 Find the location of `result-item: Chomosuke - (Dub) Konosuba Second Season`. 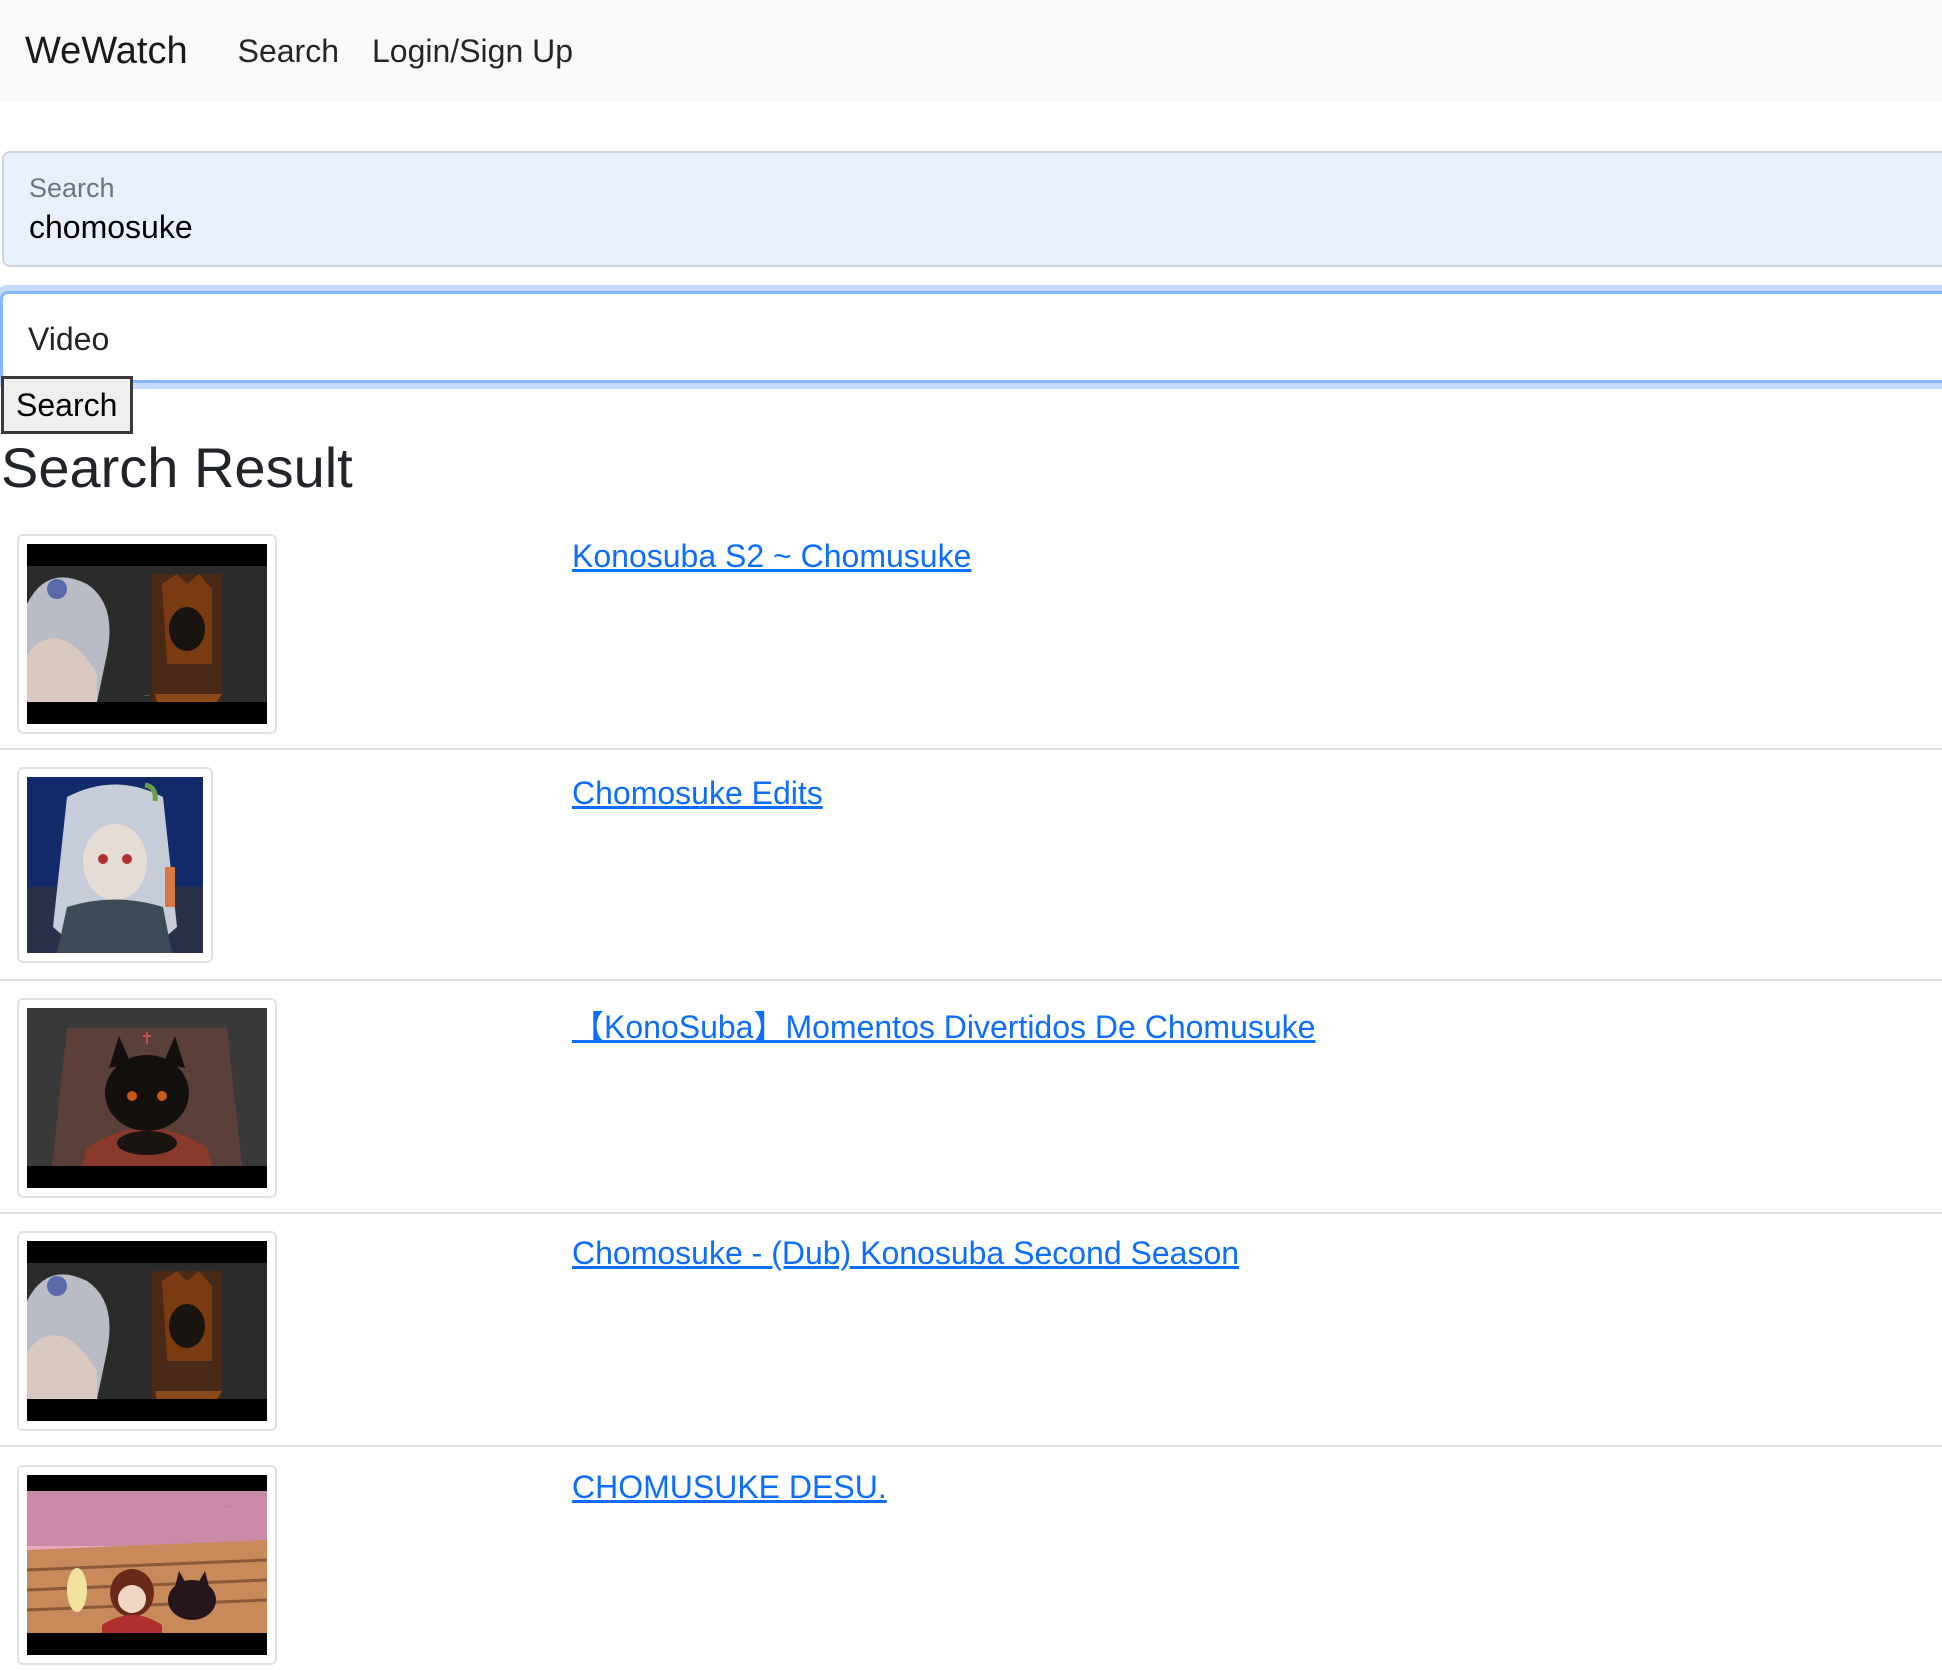

result-item: Chomosuke - (Dub) Konosuba Second Season is located at coordinates (971, 1339).